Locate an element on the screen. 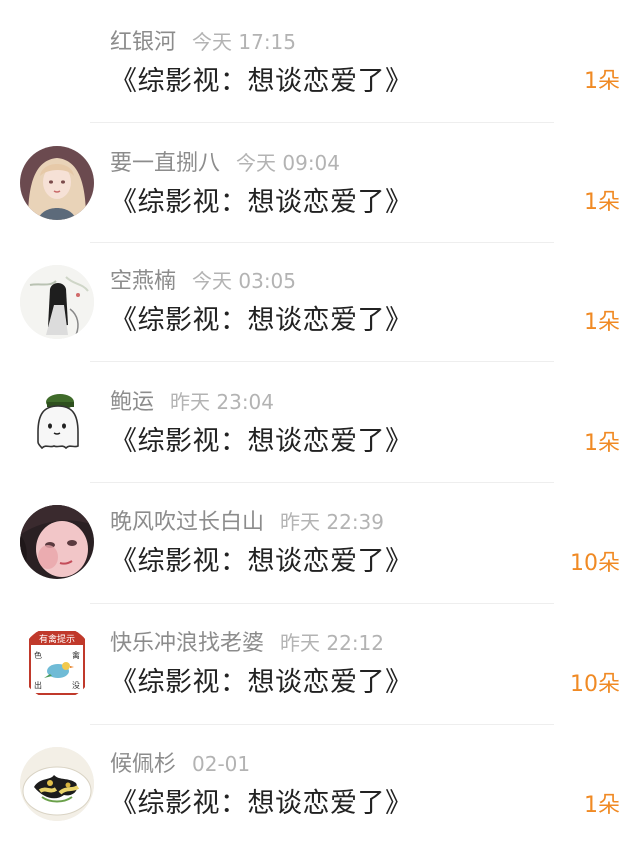 The image size is (640, 844). sign-top-text: 有禽提示 is located at coordinates (57, 639).